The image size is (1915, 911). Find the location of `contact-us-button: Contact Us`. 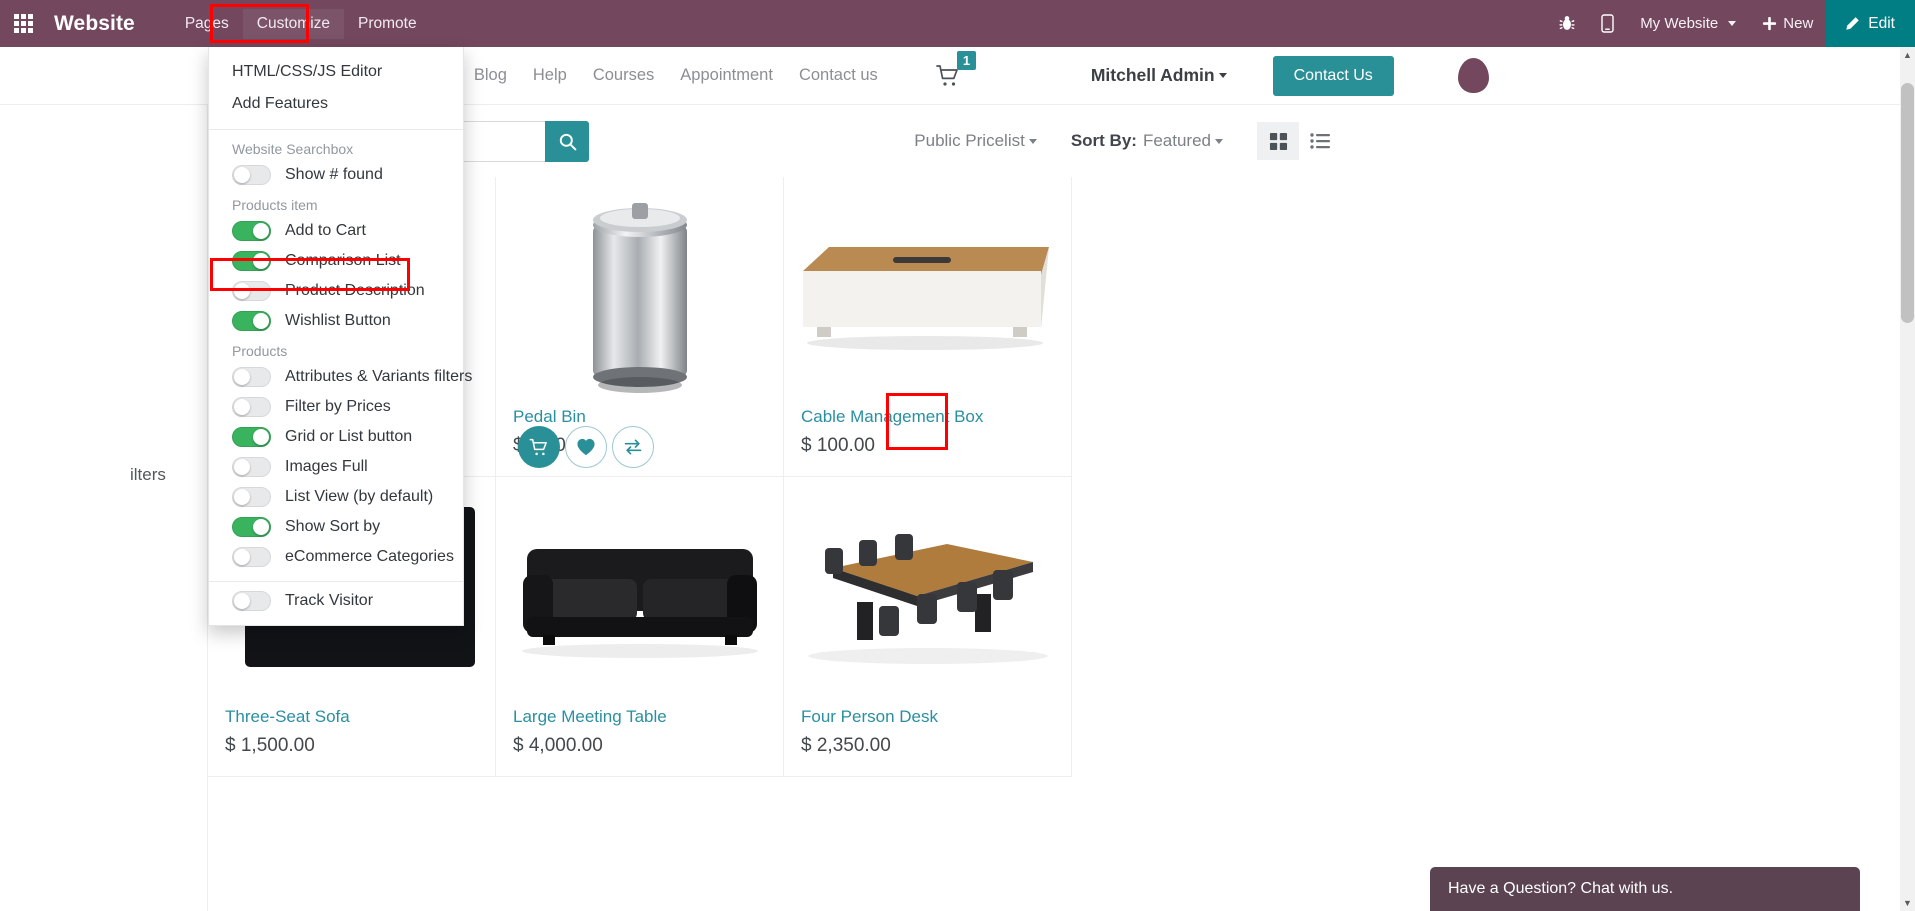

contact-us-button: Contact Us is located at coordinates (1333, 75).